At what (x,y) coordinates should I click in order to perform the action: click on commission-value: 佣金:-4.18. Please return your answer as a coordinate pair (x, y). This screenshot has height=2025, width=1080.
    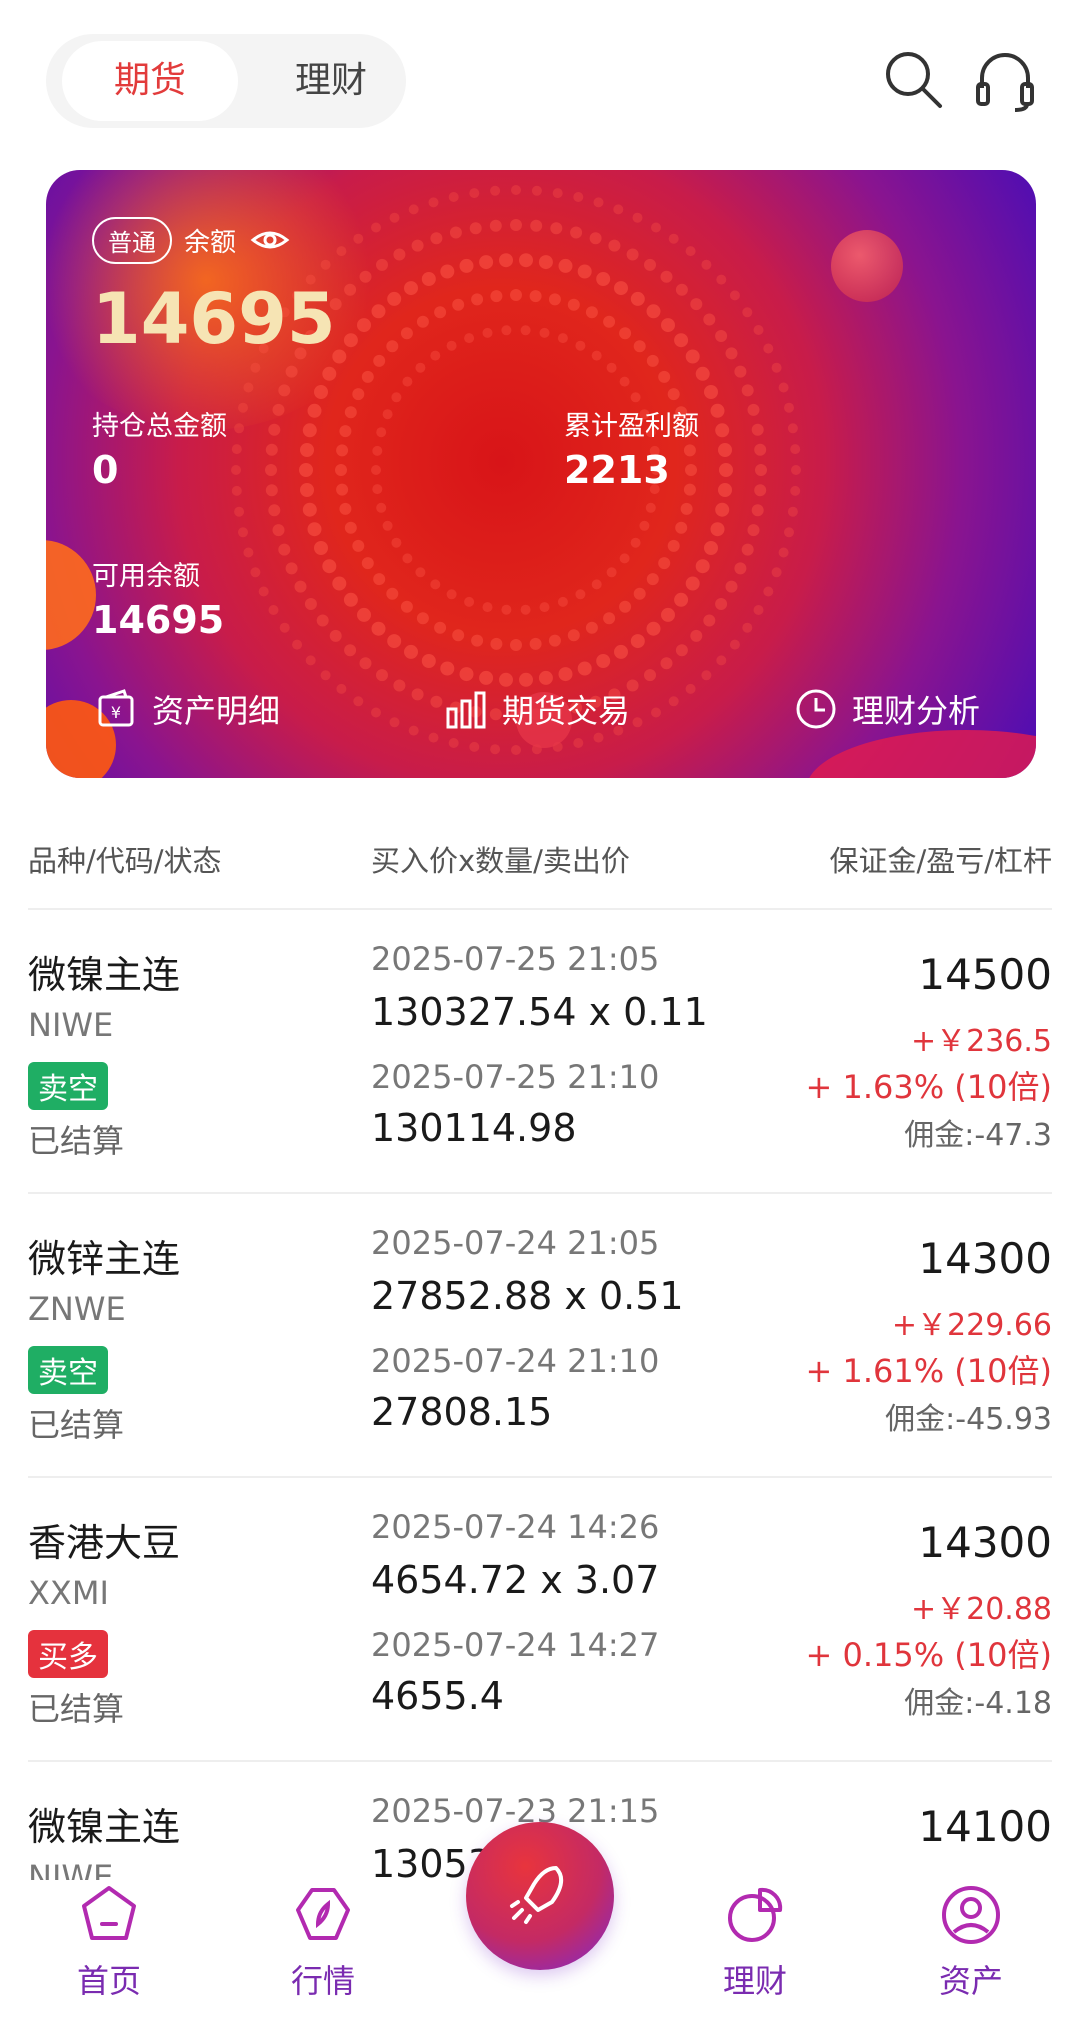
    Looking at the image, I should click on (978, 1703).